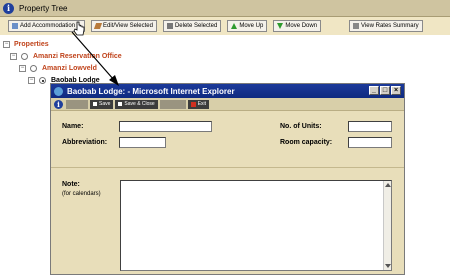  Describe the element at coordinates (15, 26) in the screenshot. I see `add-icon` at that location.